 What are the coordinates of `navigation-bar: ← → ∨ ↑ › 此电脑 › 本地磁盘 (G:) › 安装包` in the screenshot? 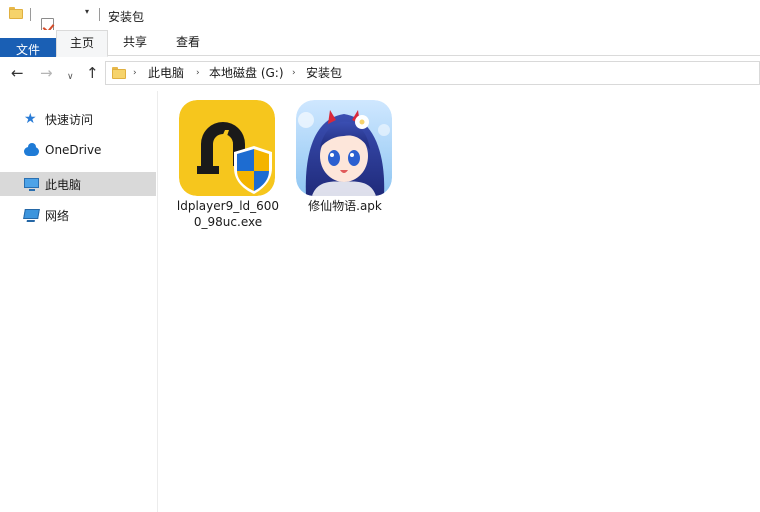 It's located at (380, 74).